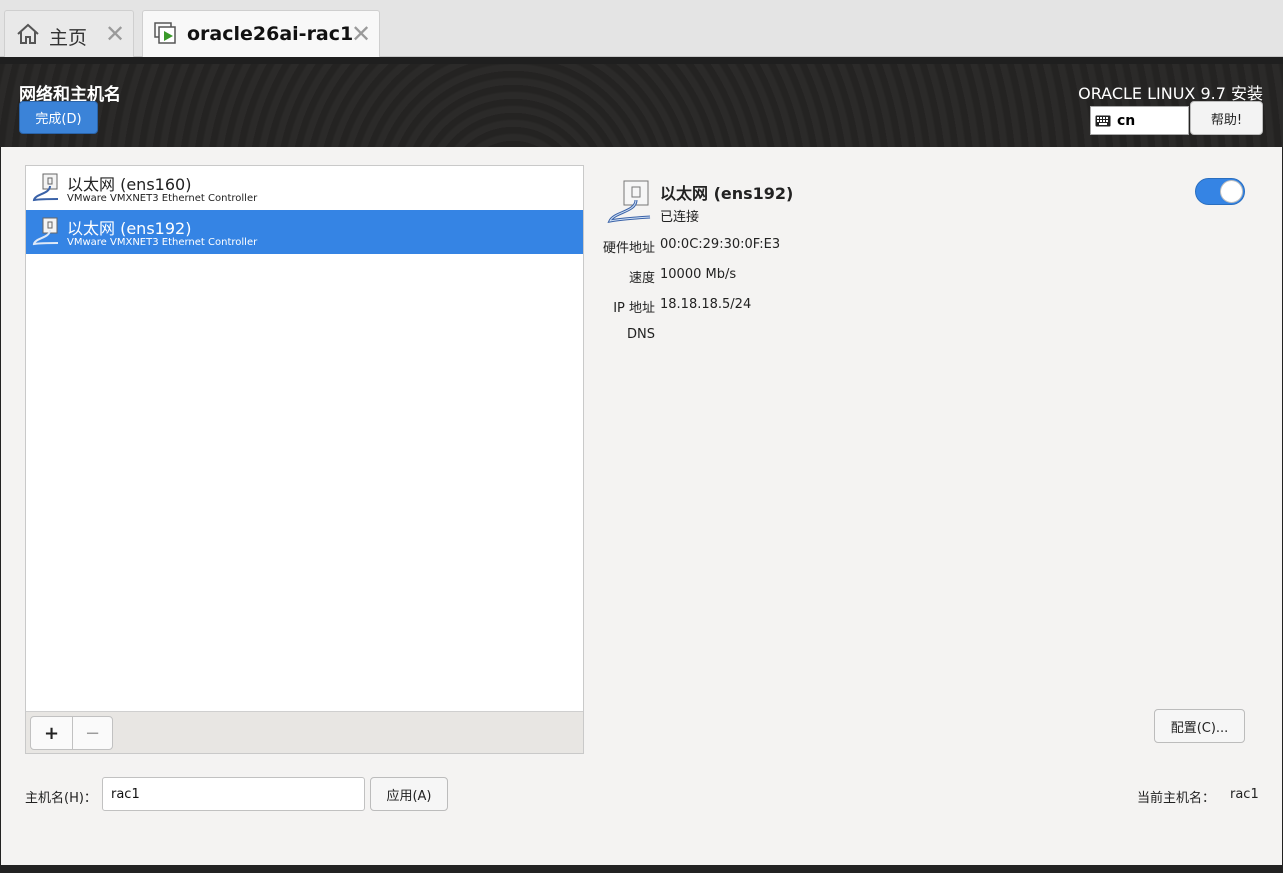  I want to click on property-label: 硬件地址, so click(628, 248).